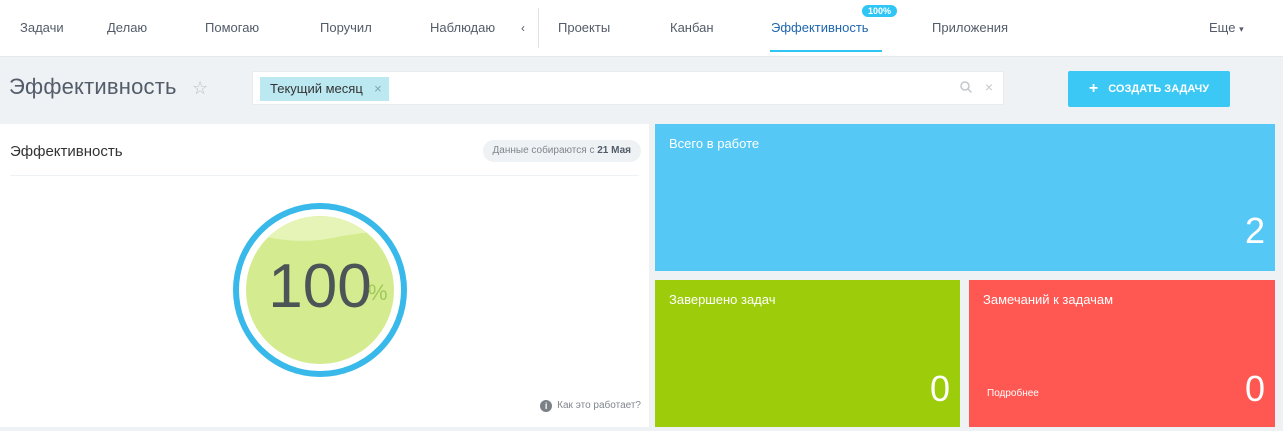 Image resolution: width=1283 pixels, height=431 pixels. I want to click on search-icon, so click(966, 87).